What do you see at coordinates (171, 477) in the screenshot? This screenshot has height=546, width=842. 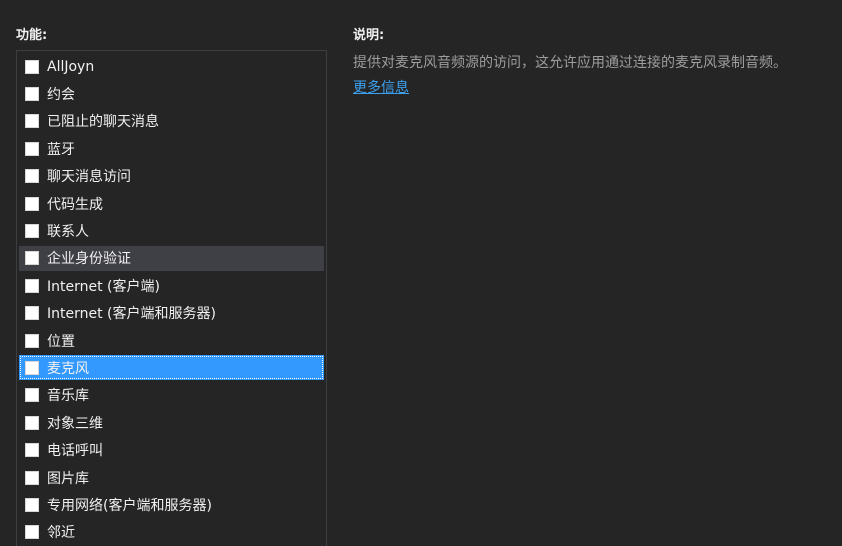 I see `capability-item: 图片库` at bounding box center [171, 477].